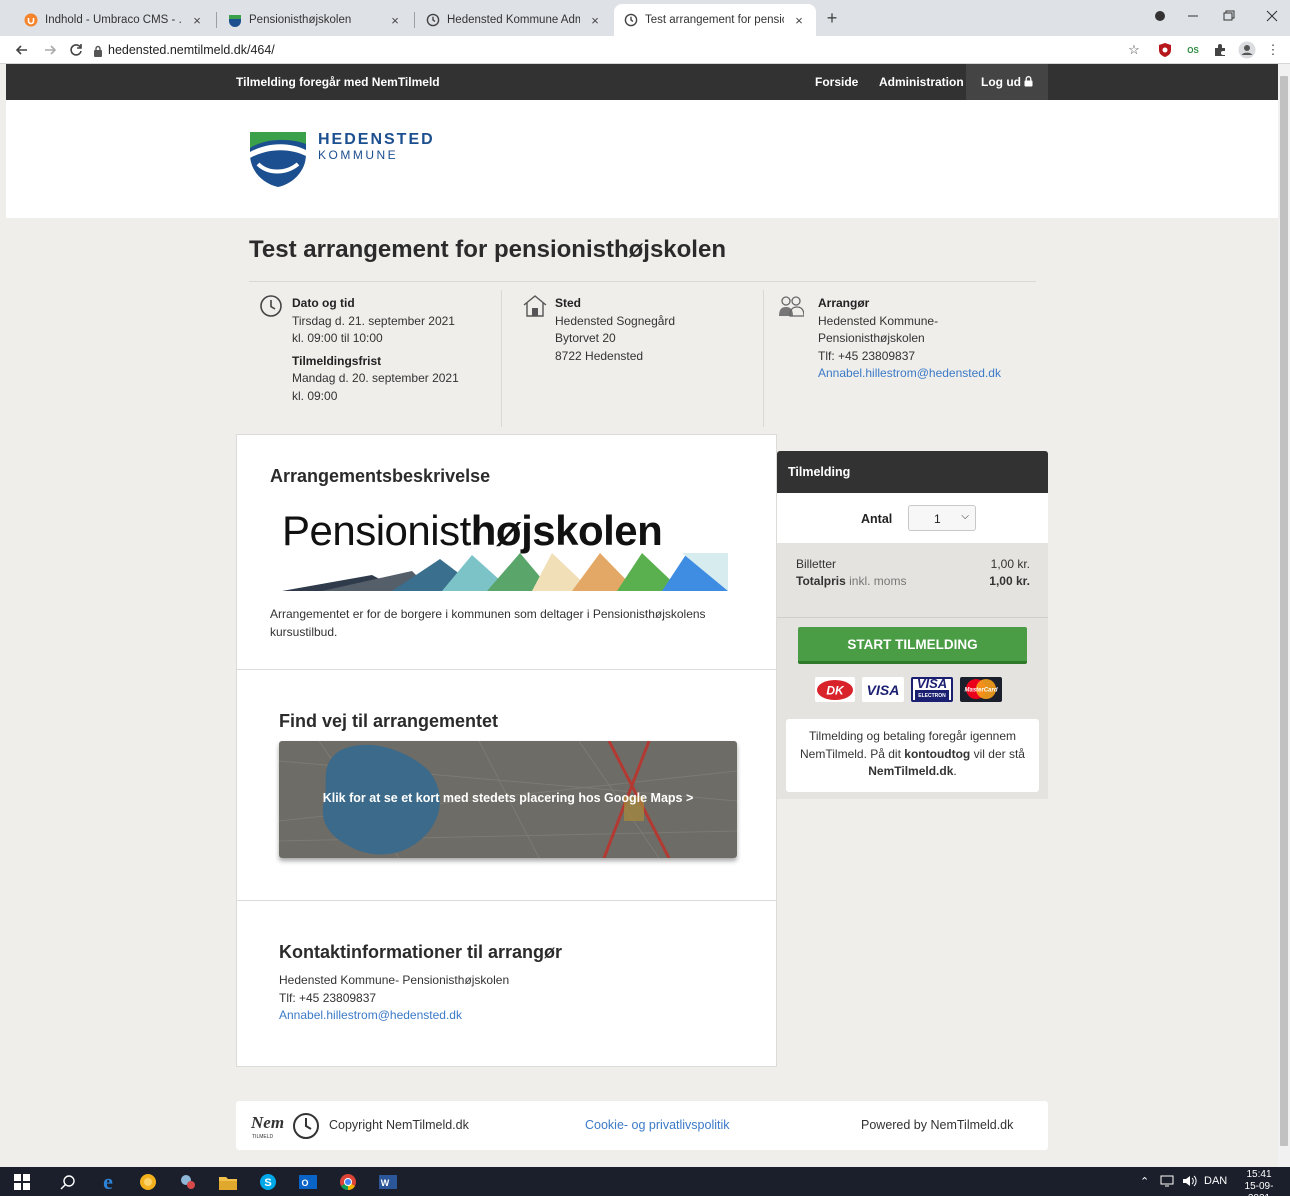 The width and height of the screenshot is (1290, 1196). What do you see at coordinates (98, 51) in the screenshot?
I see `lock-icon` at bounding box center [98, 51].